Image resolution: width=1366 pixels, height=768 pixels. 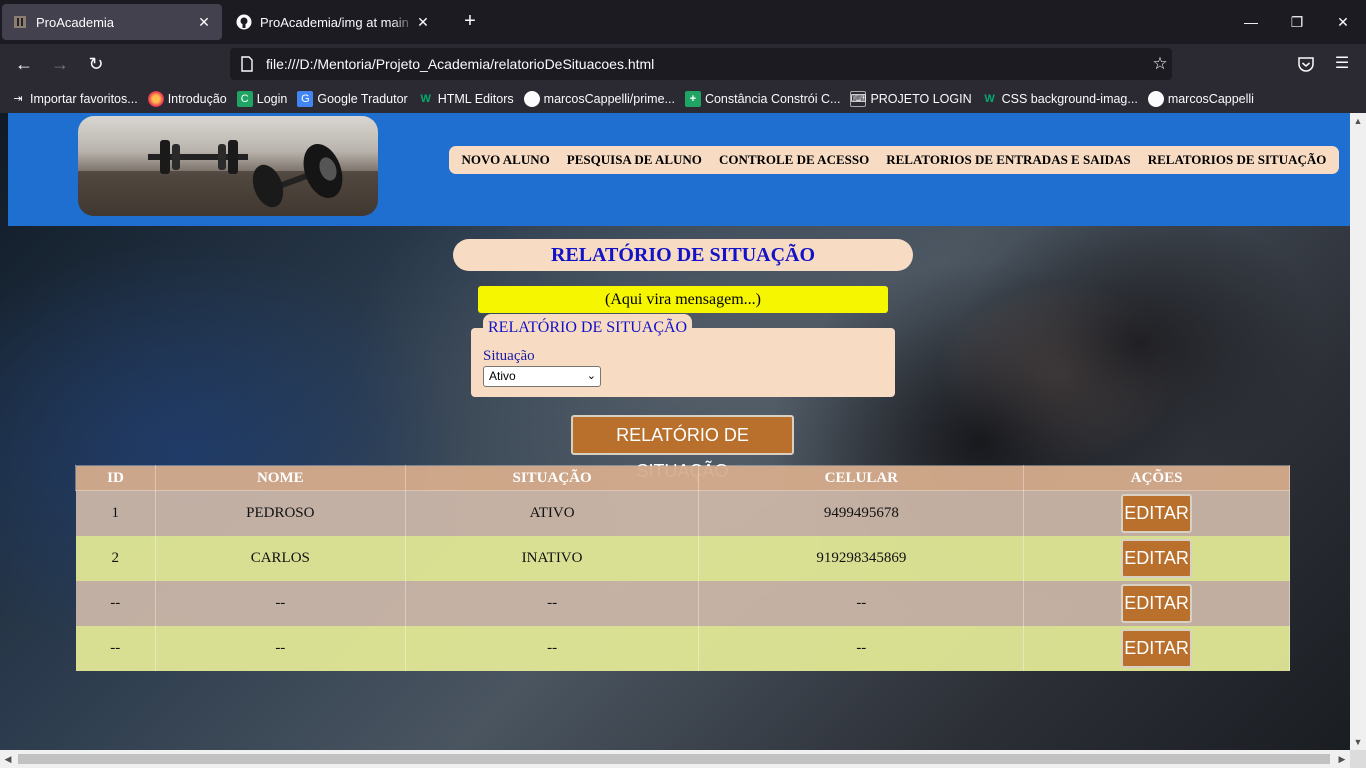 What do you see at coordinates (921, 98) in the screenshot?
I see `bookmark-label: PROJETO LOGIN` at bounding box center [921, 98].